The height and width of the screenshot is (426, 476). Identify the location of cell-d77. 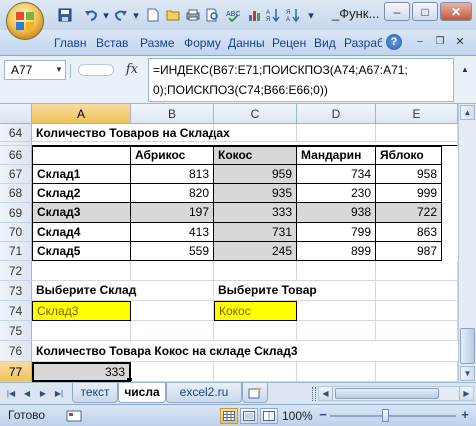
(336, 372).